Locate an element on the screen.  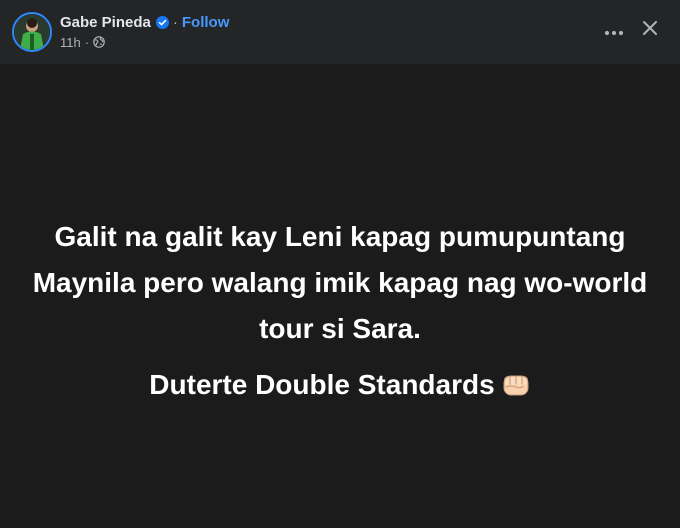
close-icon is located at coordinates (650, 30).